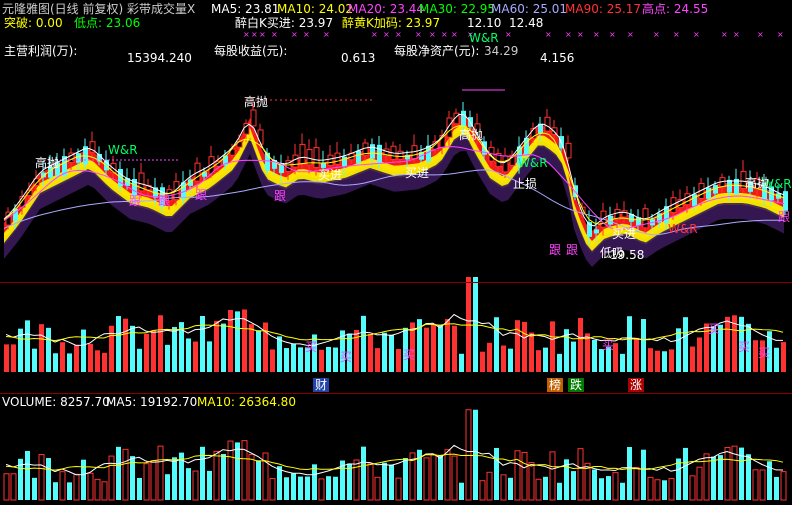 The width and height of the screenshot is (792, 505). I want to click on volume-panel-separator, so click(396, 393).